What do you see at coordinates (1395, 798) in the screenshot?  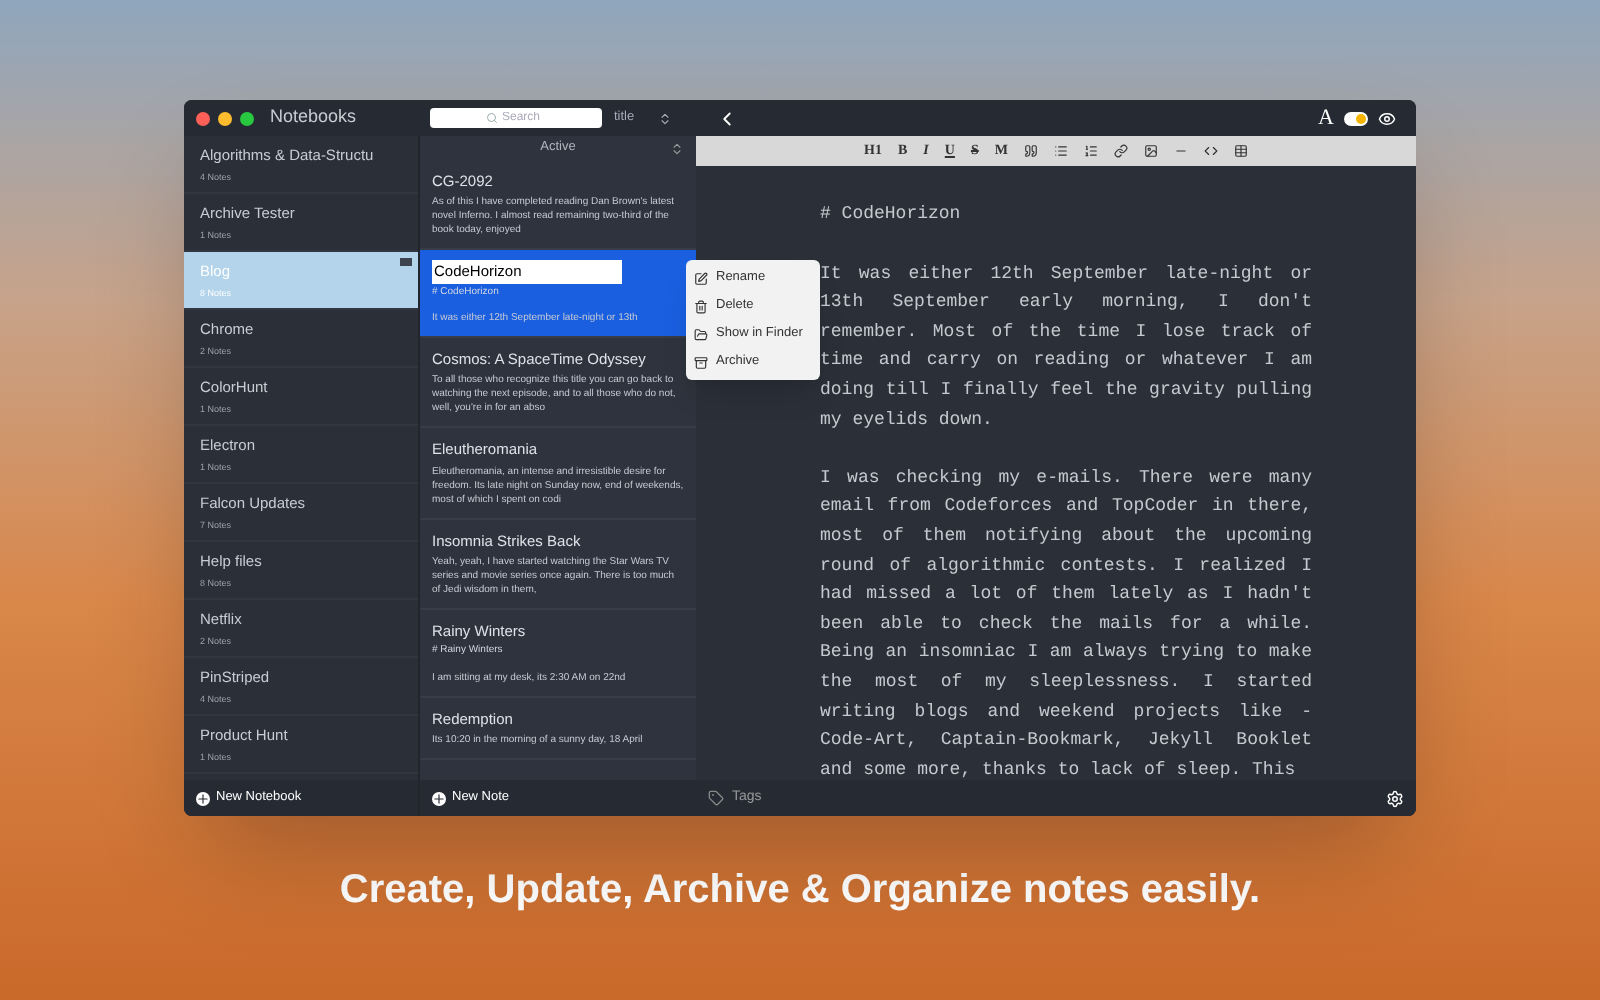 I see `settings-icon` at bounding box center [1395, 798].